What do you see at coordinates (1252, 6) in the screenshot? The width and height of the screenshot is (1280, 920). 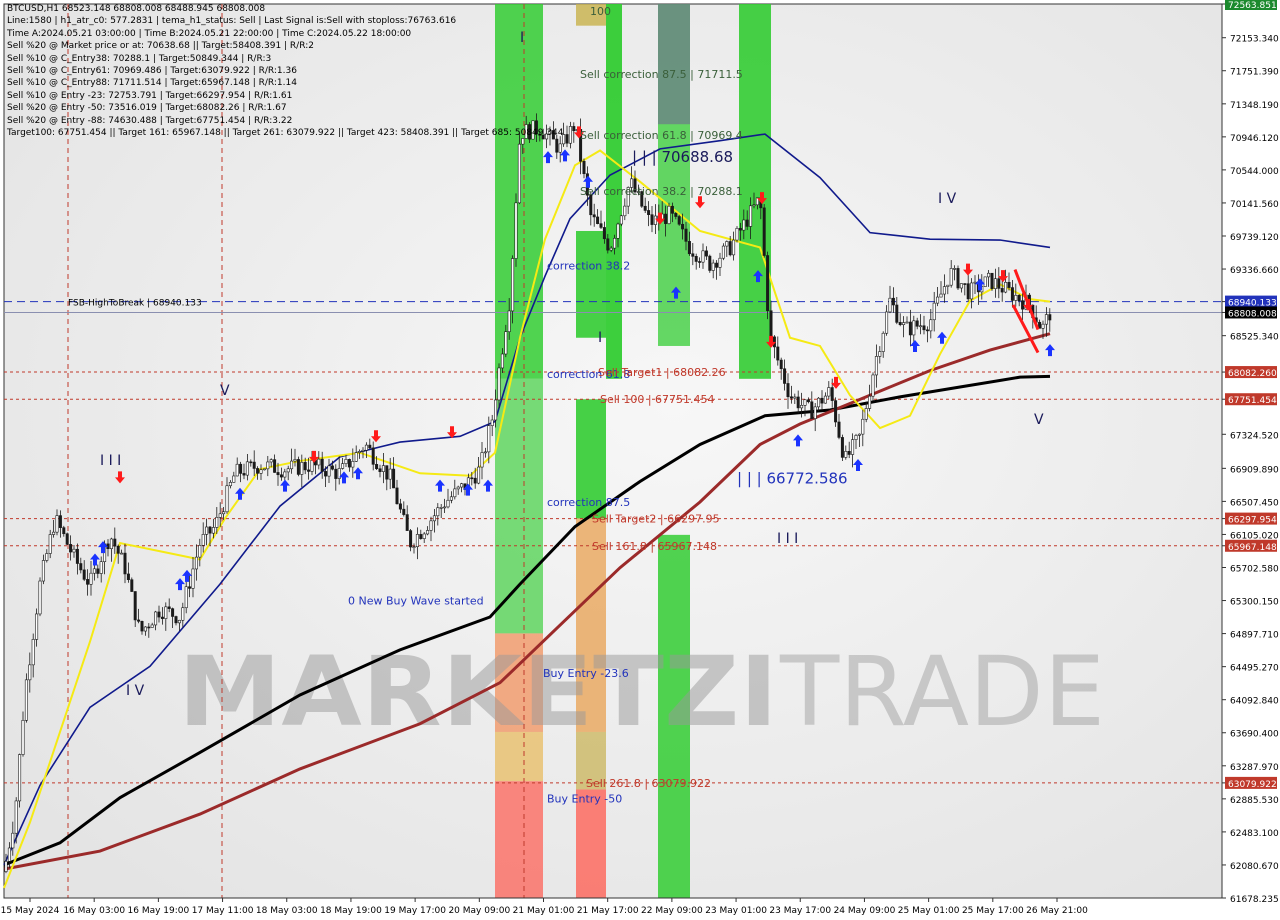 I see `y-tick-label-0: 72563.851` at bounding box center [1252, 6].